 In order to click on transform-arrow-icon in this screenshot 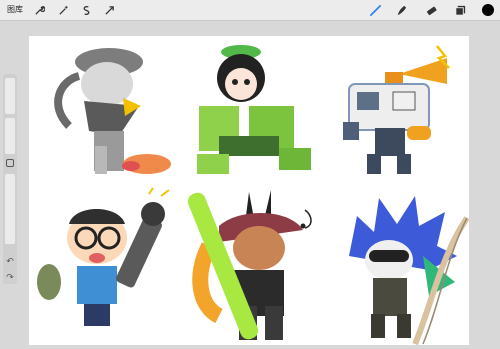, I will do `click(109, 10)`.